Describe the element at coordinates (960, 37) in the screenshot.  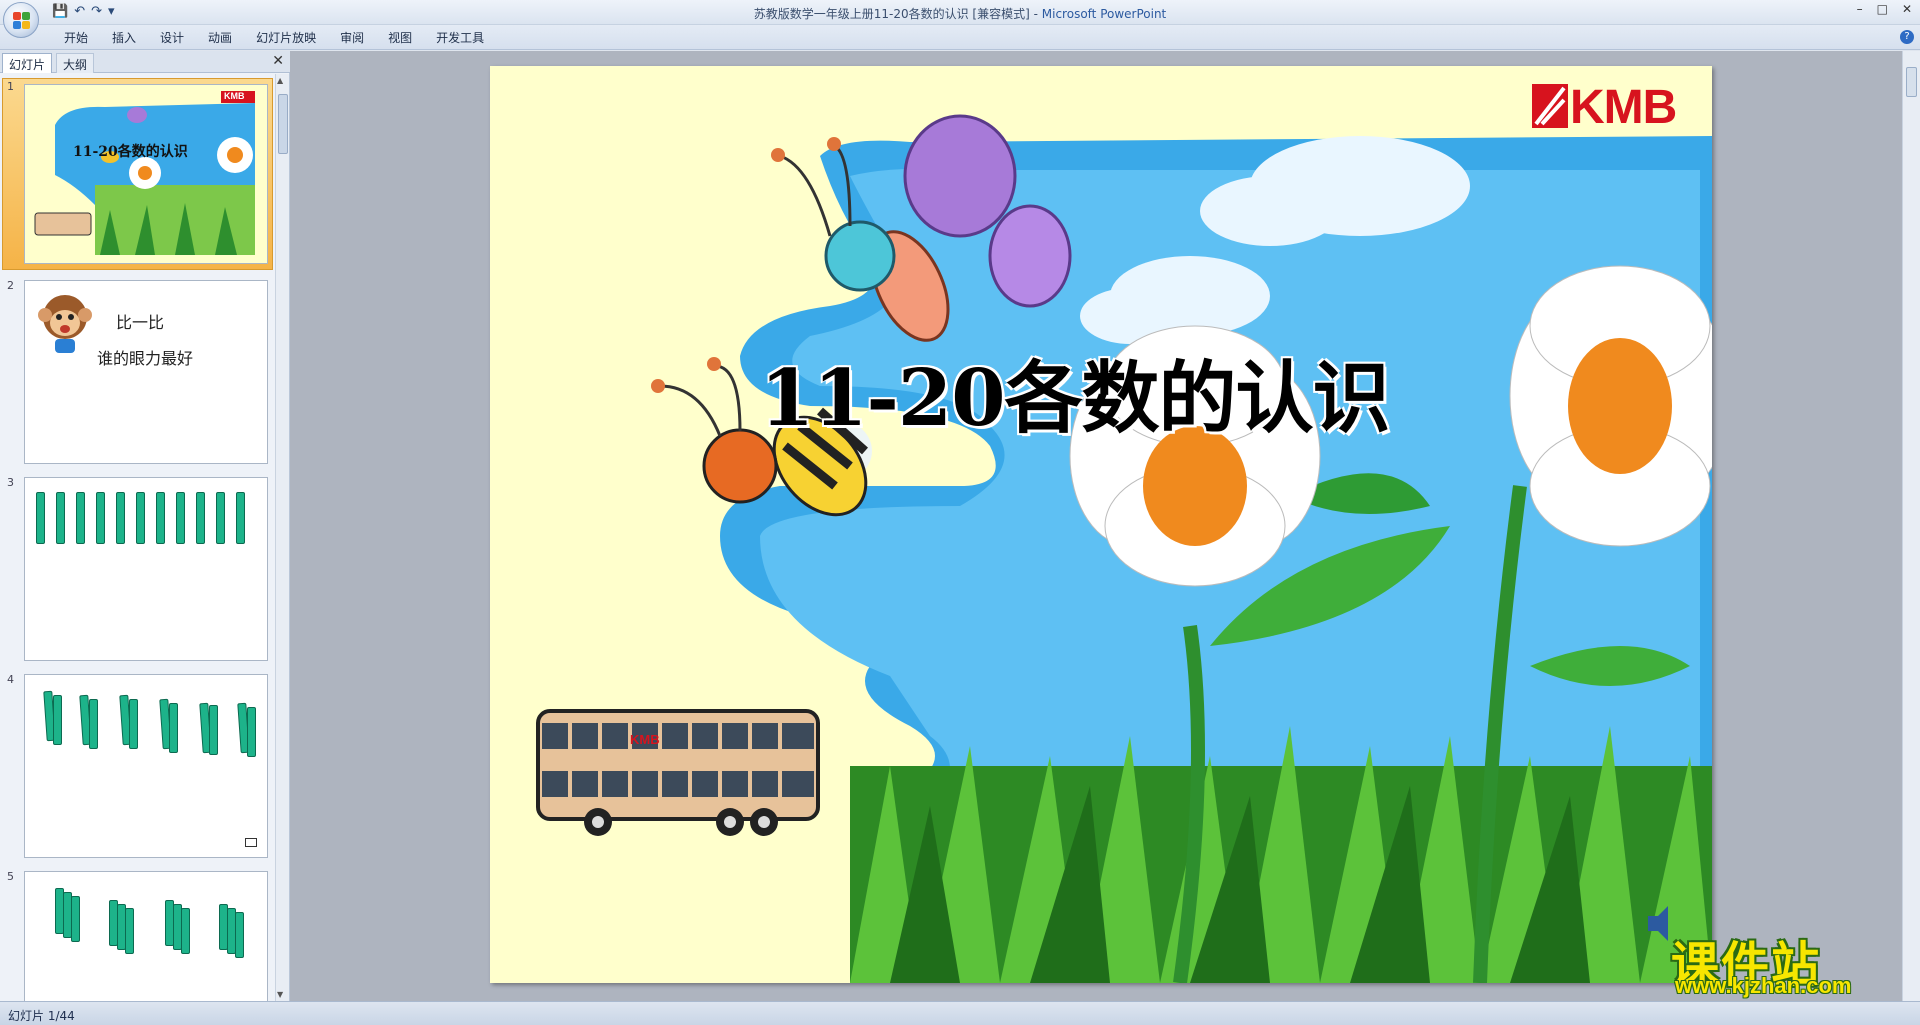
I see `ribbon: 开始 插入 设计 动画 幻灯片放映 审阅 视图 开发工具 ?` at that location.